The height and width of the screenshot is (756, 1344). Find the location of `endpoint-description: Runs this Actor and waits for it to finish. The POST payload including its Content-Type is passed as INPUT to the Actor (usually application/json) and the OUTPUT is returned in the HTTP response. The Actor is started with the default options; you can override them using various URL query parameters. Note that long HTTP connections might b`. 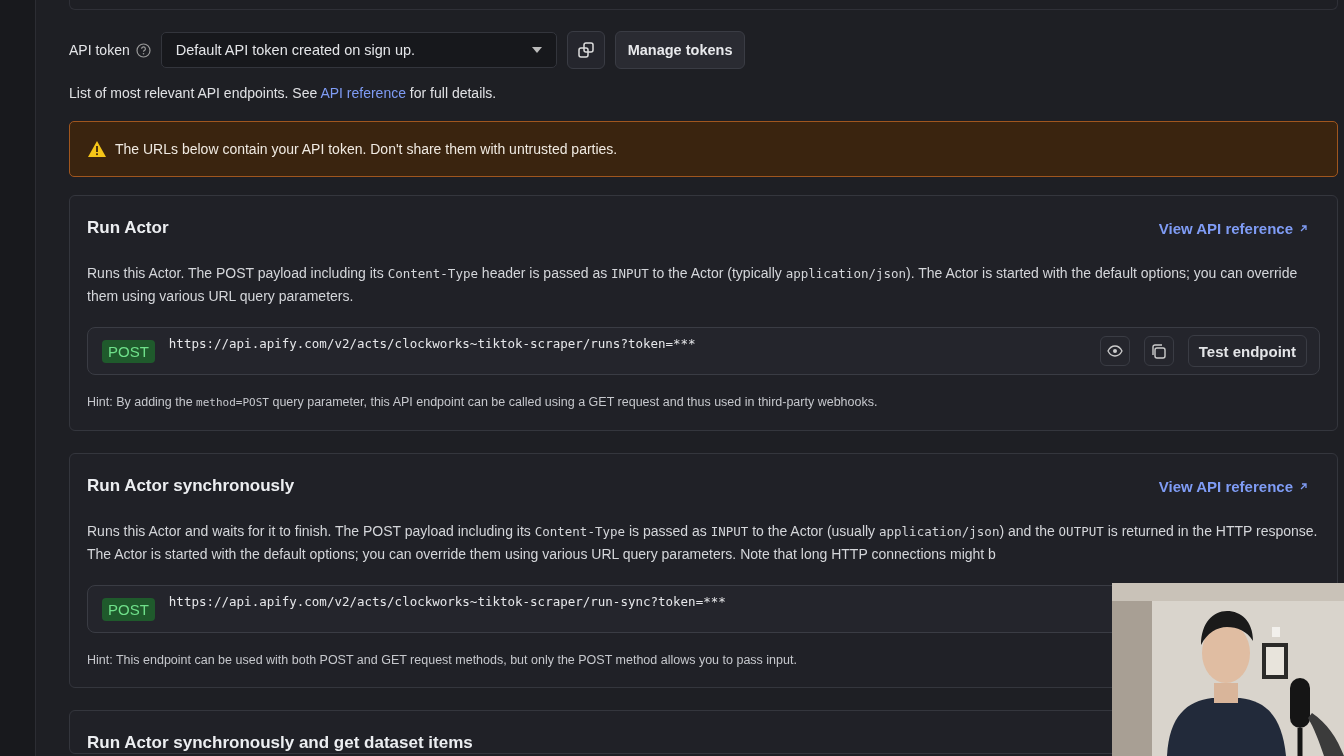

endpoint-description: Runs this Actor and waits for it to finish. The POST payload including its Content-Type is passed as INPUT to the Actor (usually application/json) and the OUTPUT is returned in the HTTP response. The Actor is started with the default options; you can override them using various URL query parameters. Note that long HTTP connections might b is located at coordinates (703, 543).